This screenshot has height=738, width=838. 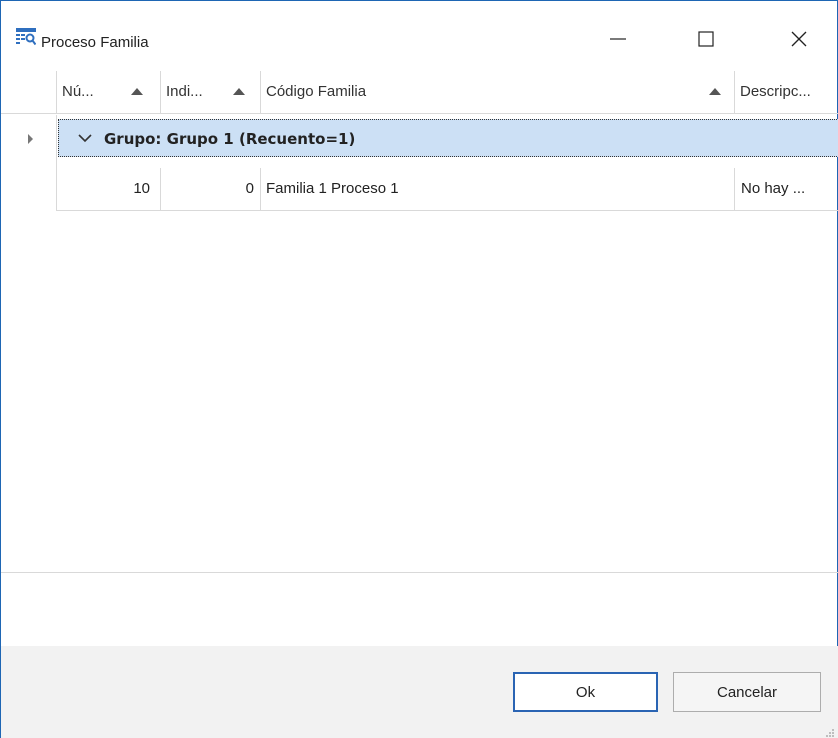 I want to click on minimize-icon, so click(x=618, y=41).